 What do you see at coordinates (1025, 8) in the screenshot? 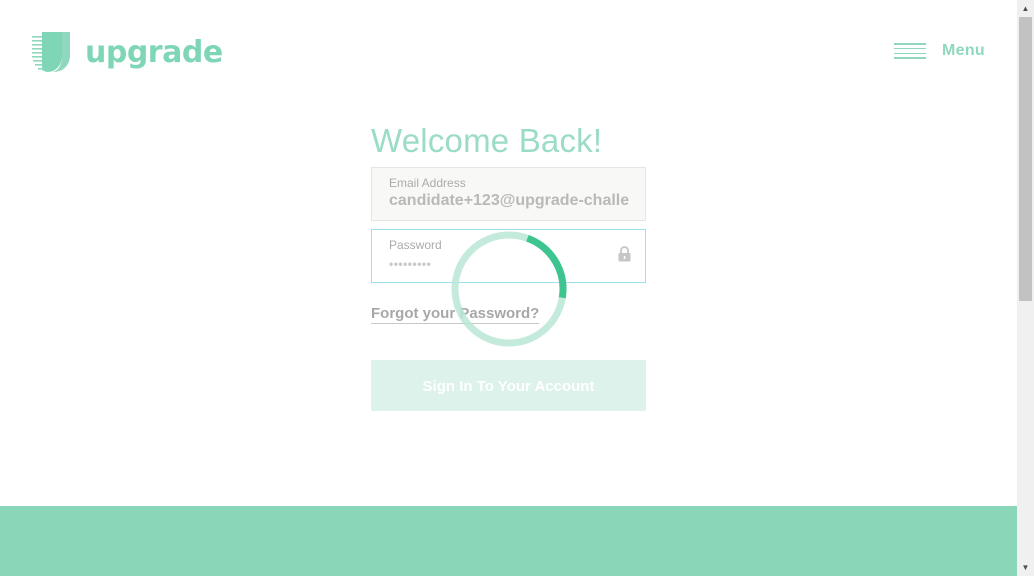
I see `scroll-up-icon: ▲` at bounding box center [1025, 8].